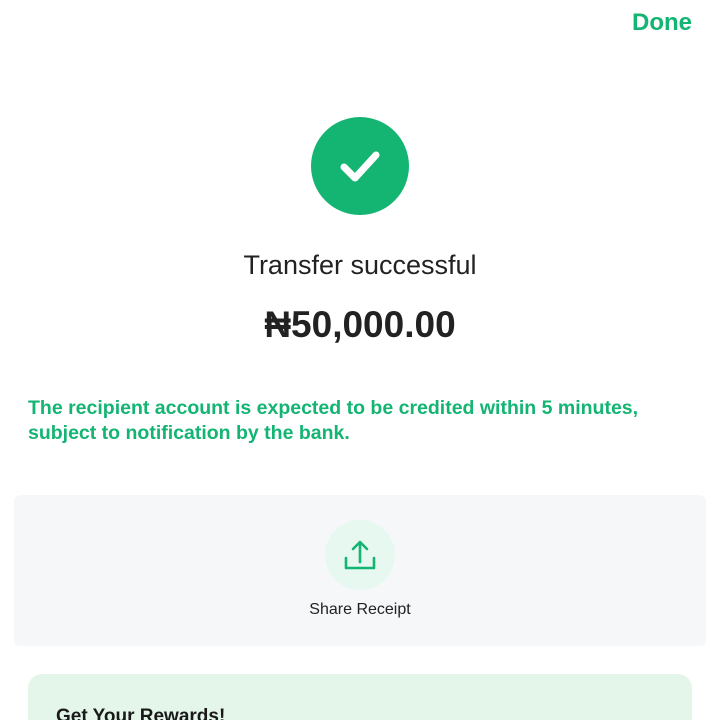 The width and height of the screenshot is (720, 720). I want to click on done-button: Done, so click(662, 23).